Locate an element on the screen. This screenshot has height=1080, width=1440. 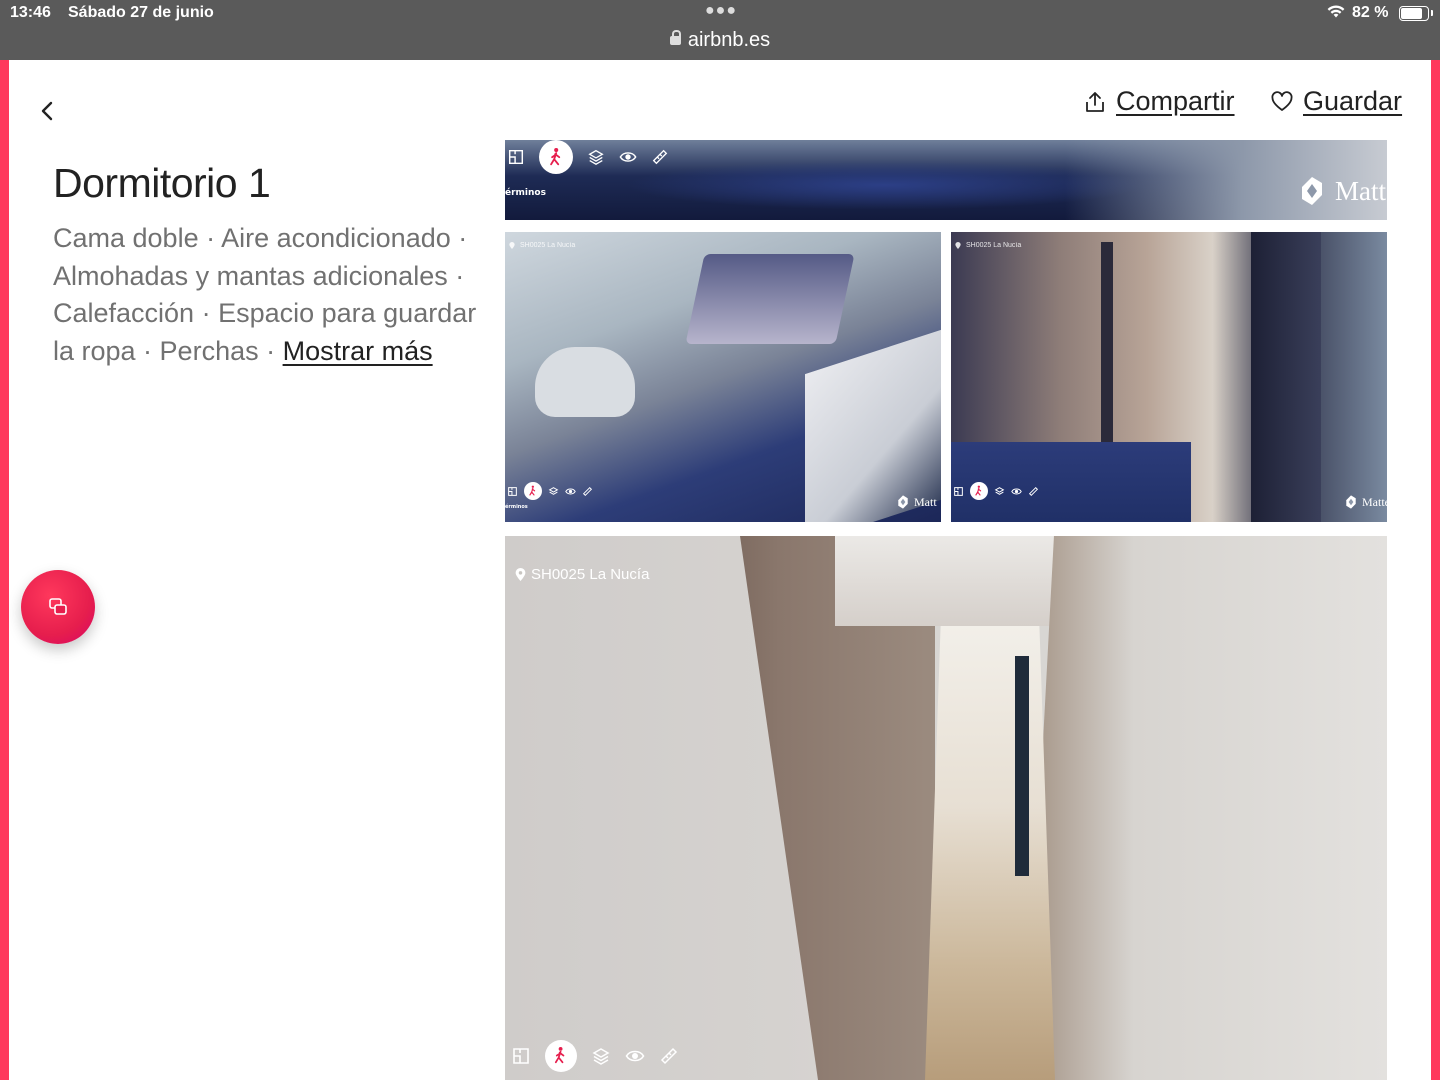
matterport-logo: Matte is located at coordinates (1365, 502).